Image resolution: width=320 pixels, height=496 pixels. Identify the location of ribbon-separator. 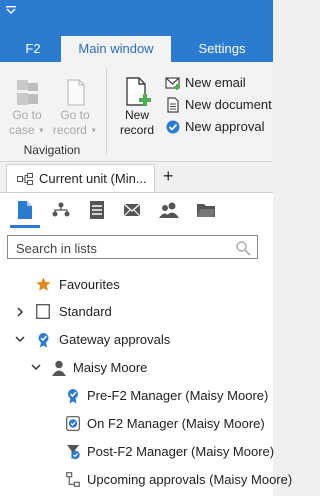
(106, 111).